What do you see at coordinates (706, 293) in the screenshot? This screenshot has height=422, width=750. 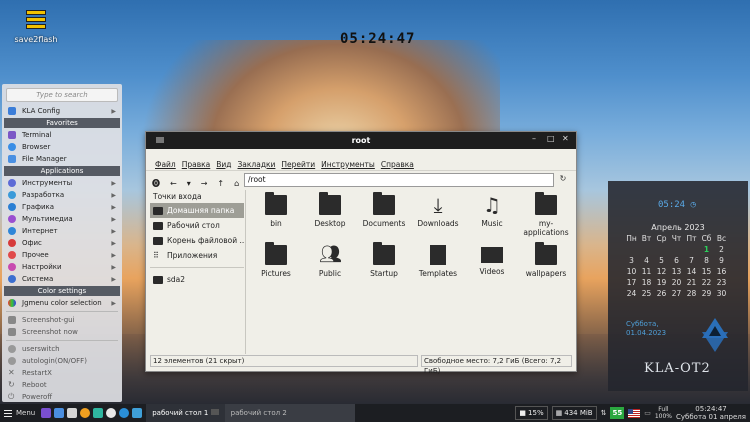 I see `calendar-day: 29` at bounding box center [706, 293].